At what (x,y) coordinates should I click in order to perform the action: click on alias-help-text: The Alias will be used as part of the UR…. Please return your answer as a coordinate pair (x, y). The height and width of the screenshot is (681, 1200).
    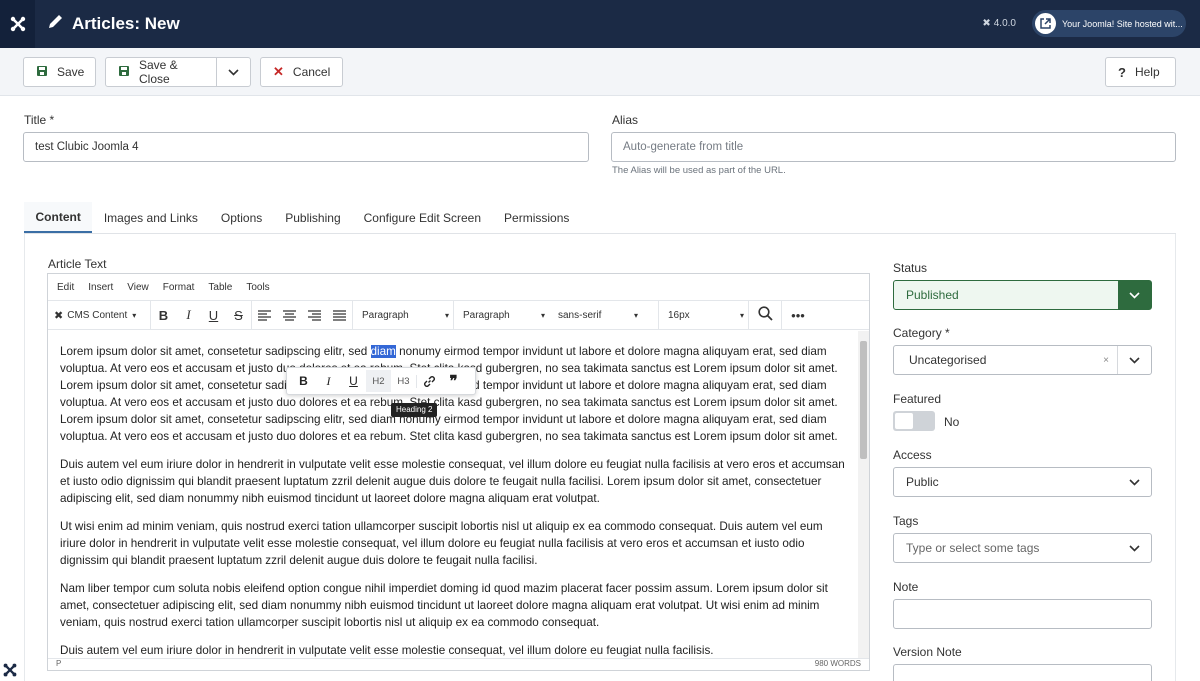
    Looking at the image, I should click on (699, 170).